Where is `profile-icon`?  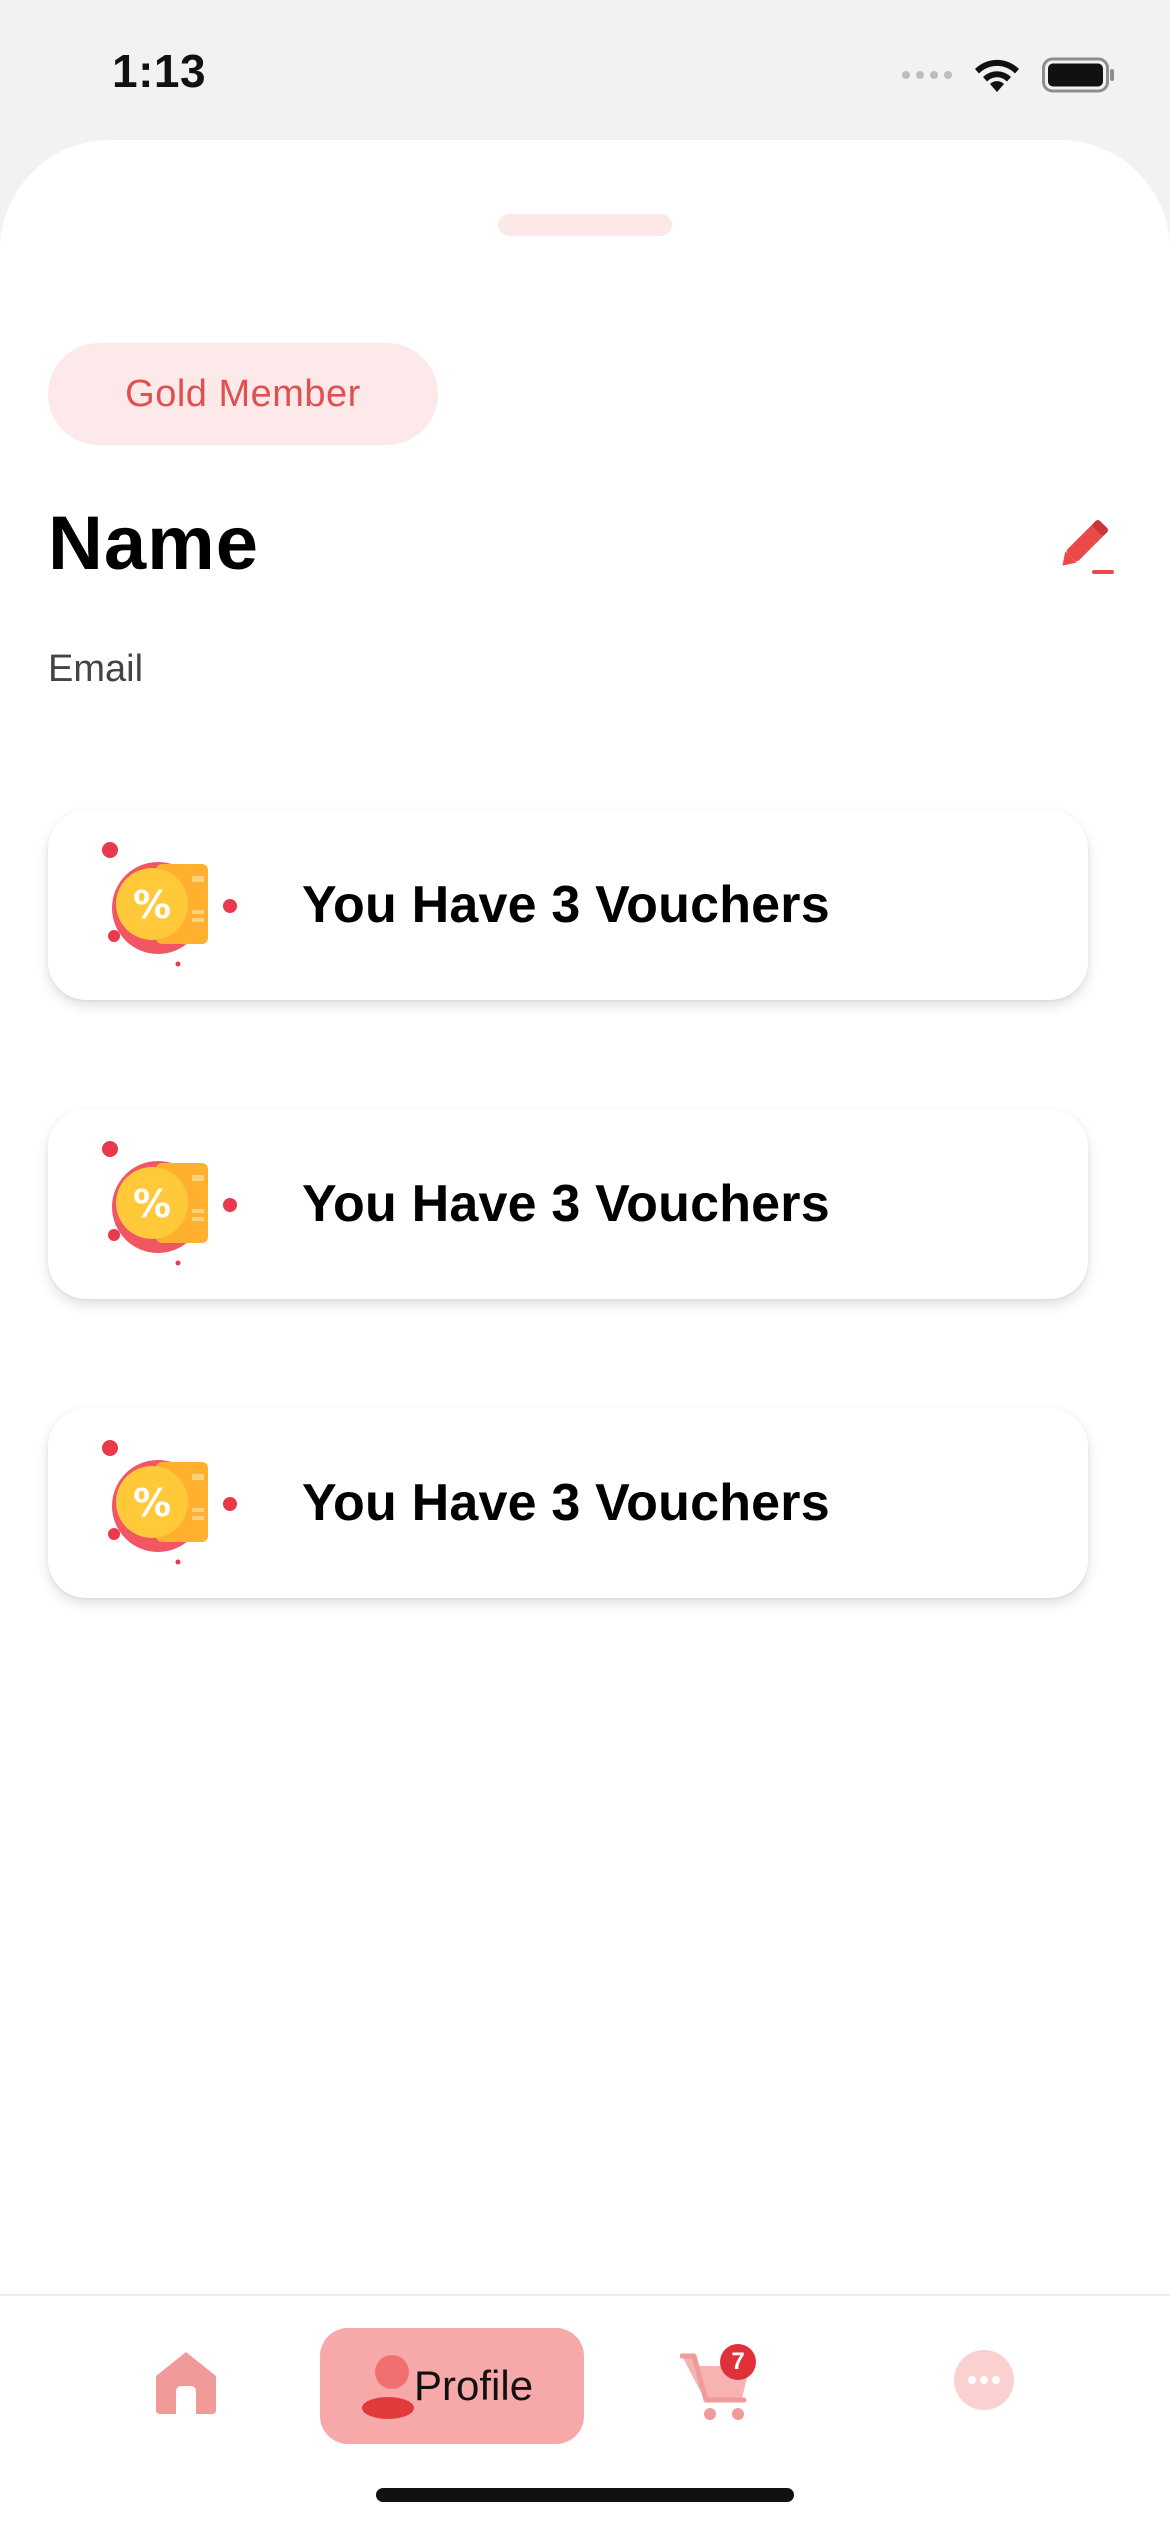 profile-icon is located at coordinates (388, 2387).